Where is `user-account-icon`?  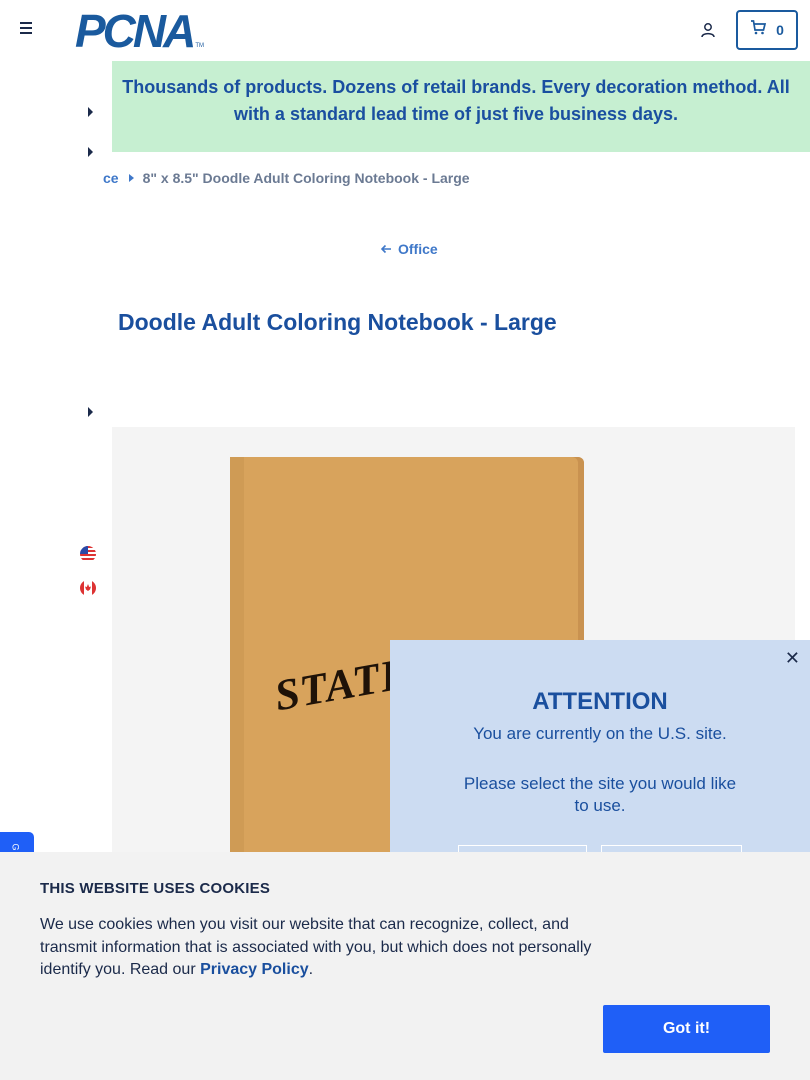 user-account-icon is located at coordinates (708, 30).